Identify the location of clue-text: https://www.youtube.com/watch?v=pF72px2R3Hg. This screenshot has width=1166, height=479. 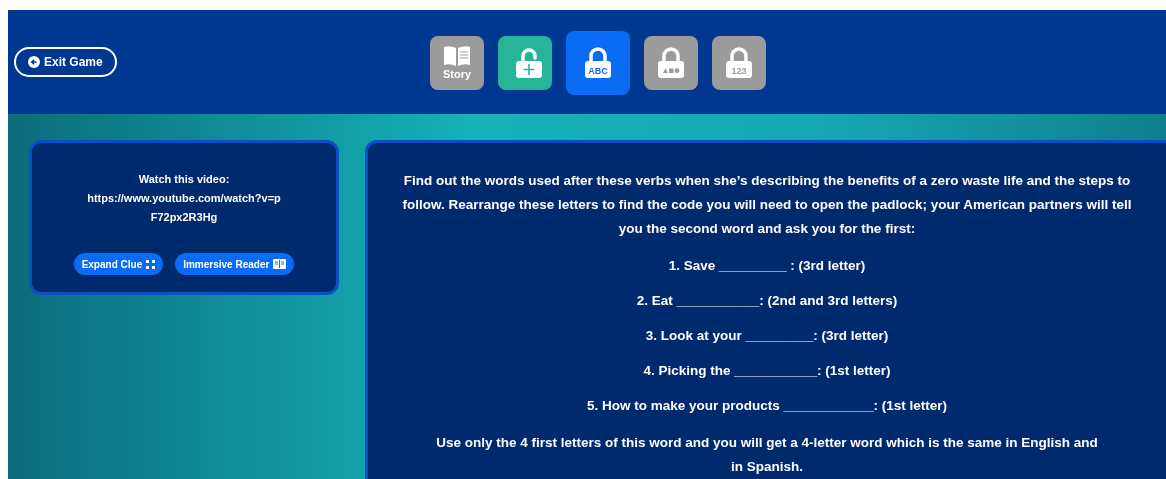
(184, 208).